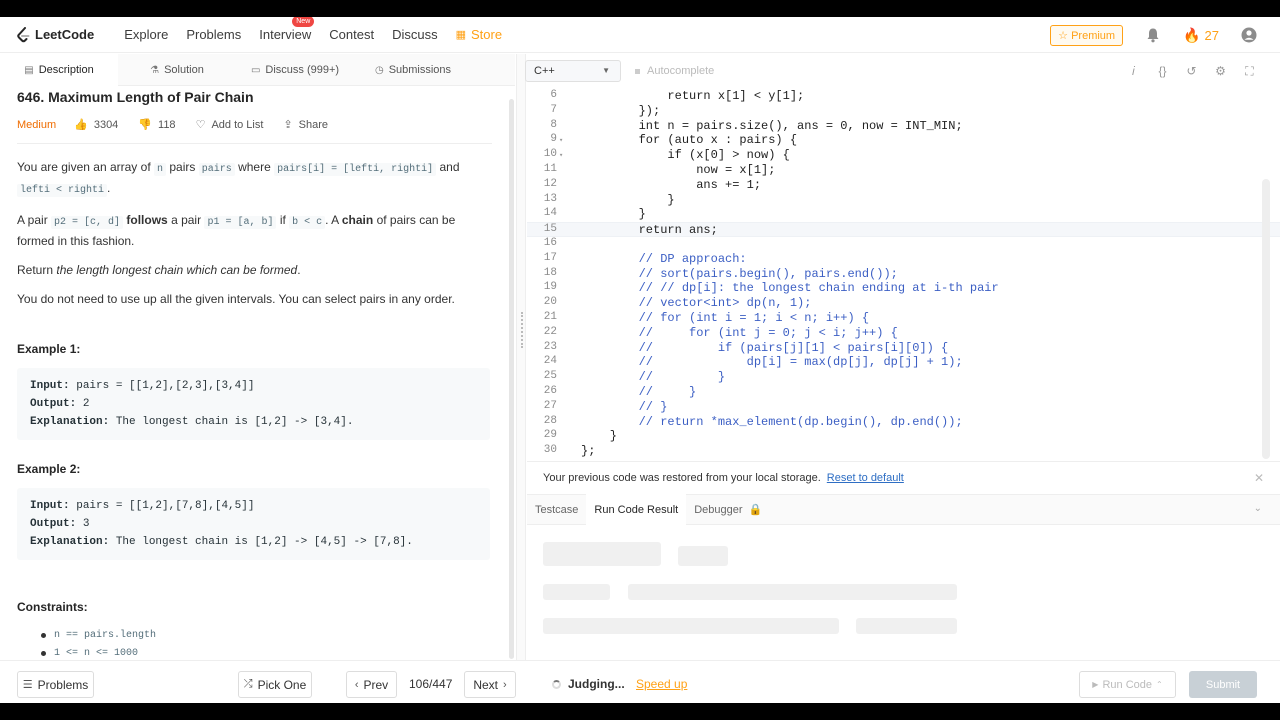 This screenshot has width=1280, height=720. What do you see at coordinates (511, 379) in the screenshot?
I see `description-scrollbar` at bounding box center [511, 379].